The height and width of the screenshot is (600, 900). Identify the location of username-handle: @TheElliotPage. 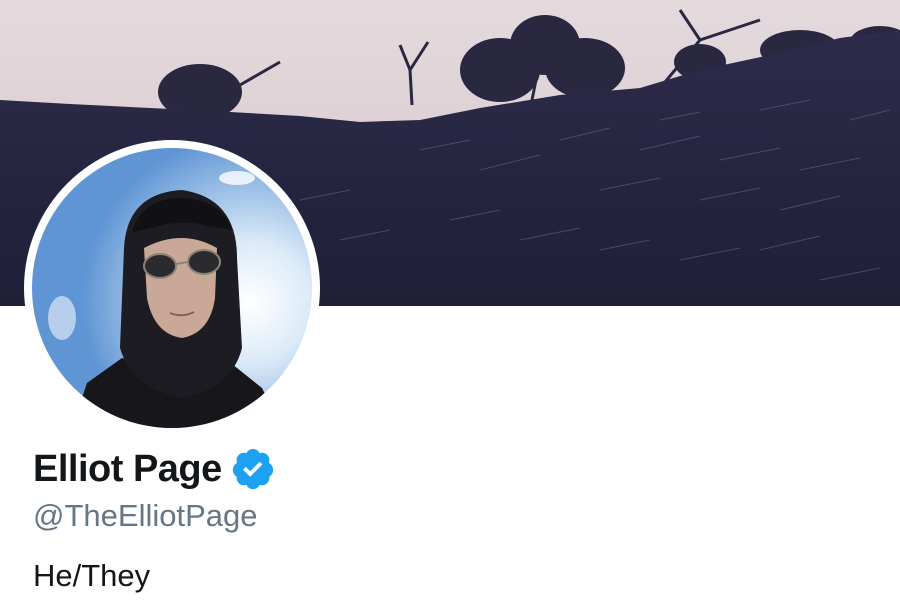
(145, 515).